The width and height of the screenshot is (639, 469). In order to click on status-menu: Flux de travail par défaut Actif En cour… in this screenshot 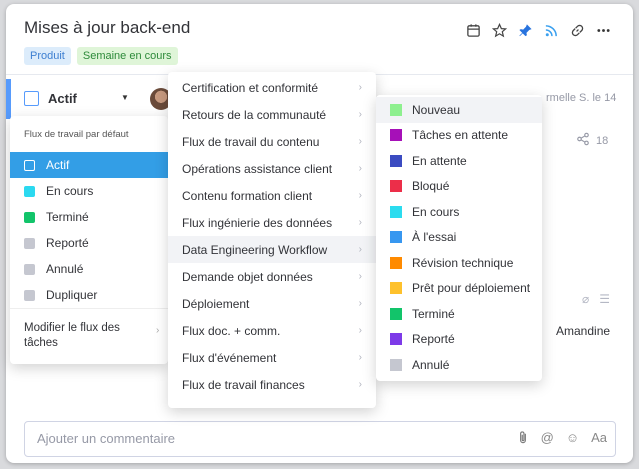, I will do `click(89, 240)`.